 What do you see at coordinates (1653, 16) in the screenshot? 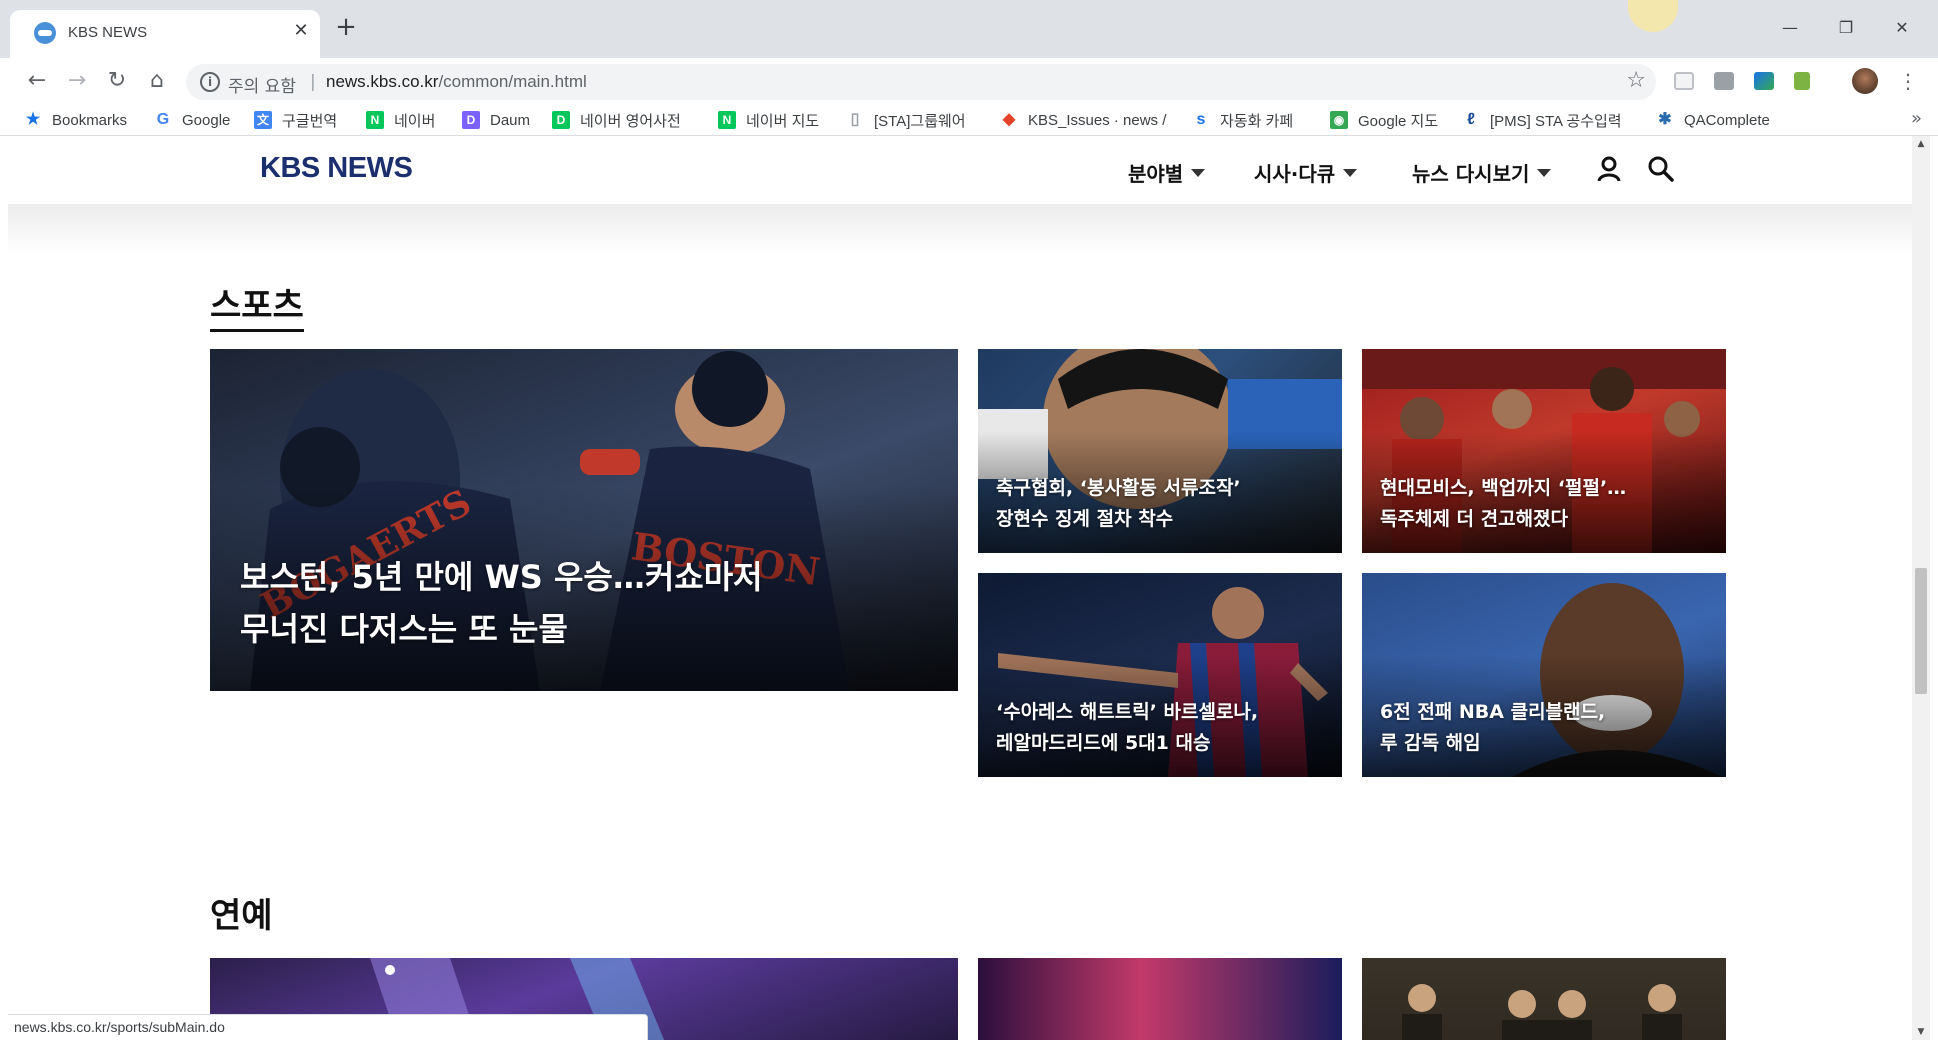
I see `window-decoration` at bounding box center [1653, 16].